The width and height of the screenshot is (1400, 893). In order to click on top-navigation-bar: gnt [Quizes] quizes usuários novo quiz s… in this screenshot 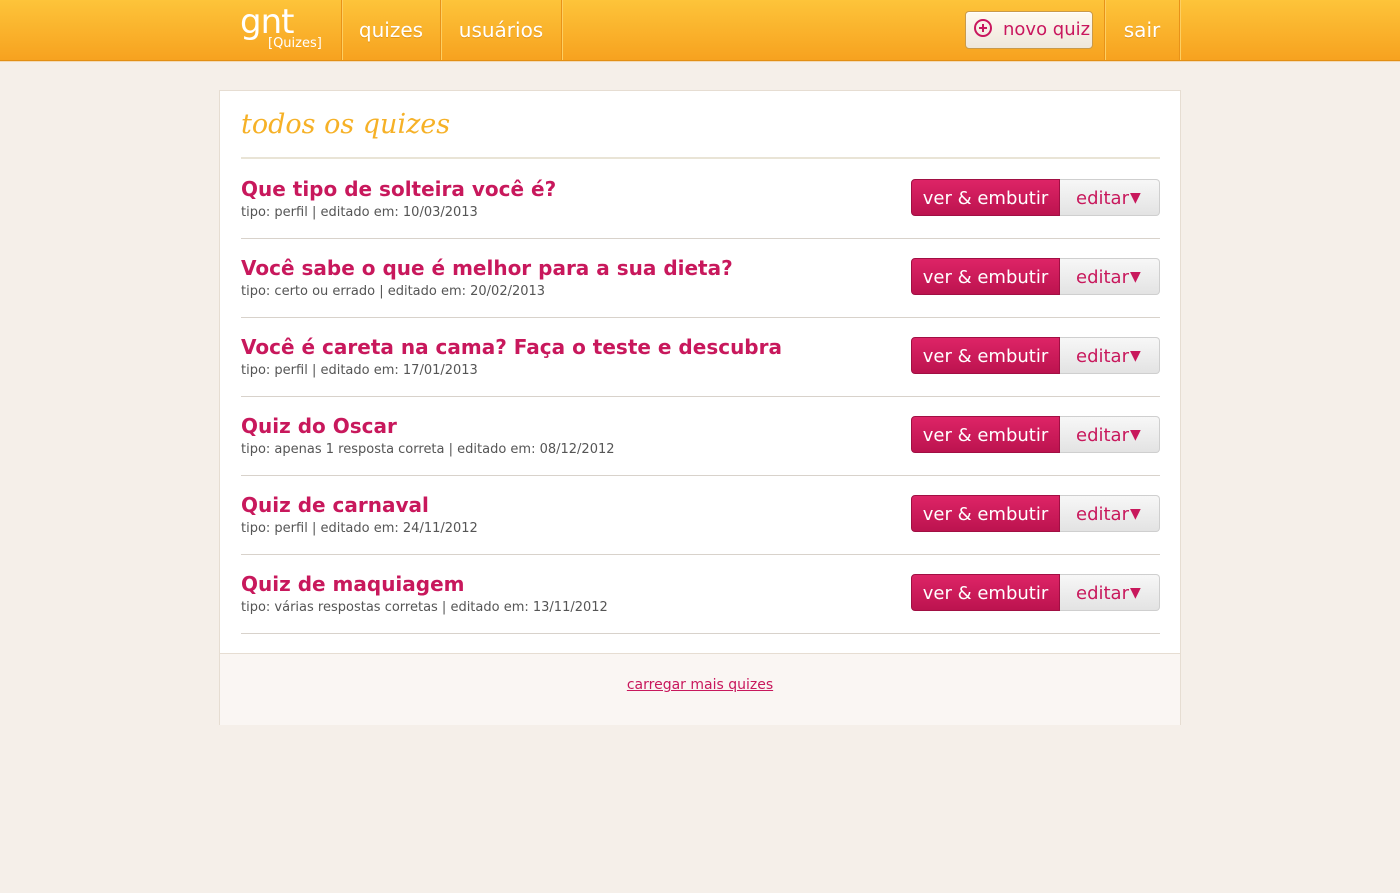, I will do `click(700, 30)`.